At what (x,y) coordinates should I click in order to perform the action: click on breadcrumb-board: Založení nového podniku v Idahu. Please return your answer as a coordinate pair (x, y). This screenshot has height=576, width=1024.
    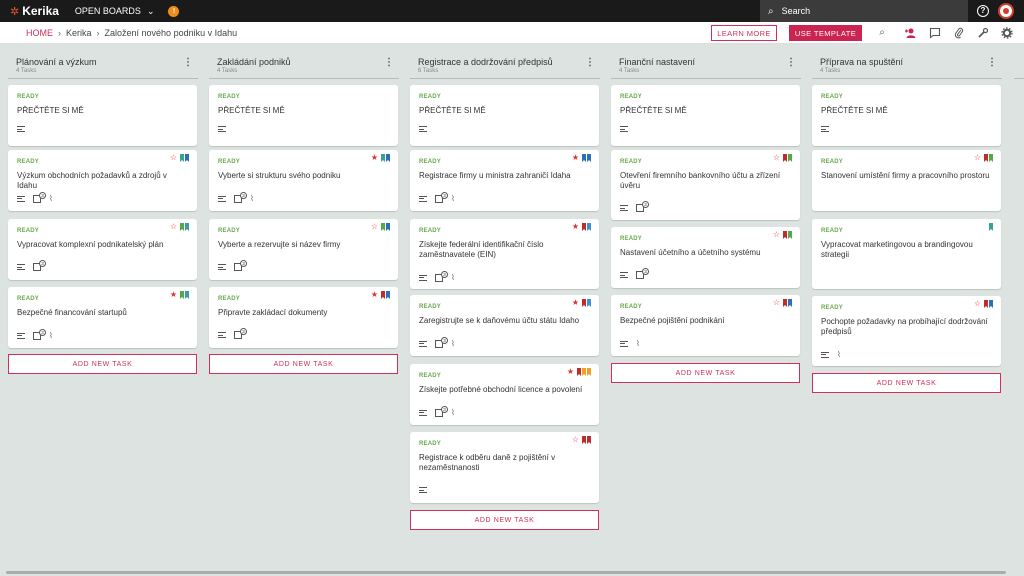
    Looking at the image, I should click on (171, 33).